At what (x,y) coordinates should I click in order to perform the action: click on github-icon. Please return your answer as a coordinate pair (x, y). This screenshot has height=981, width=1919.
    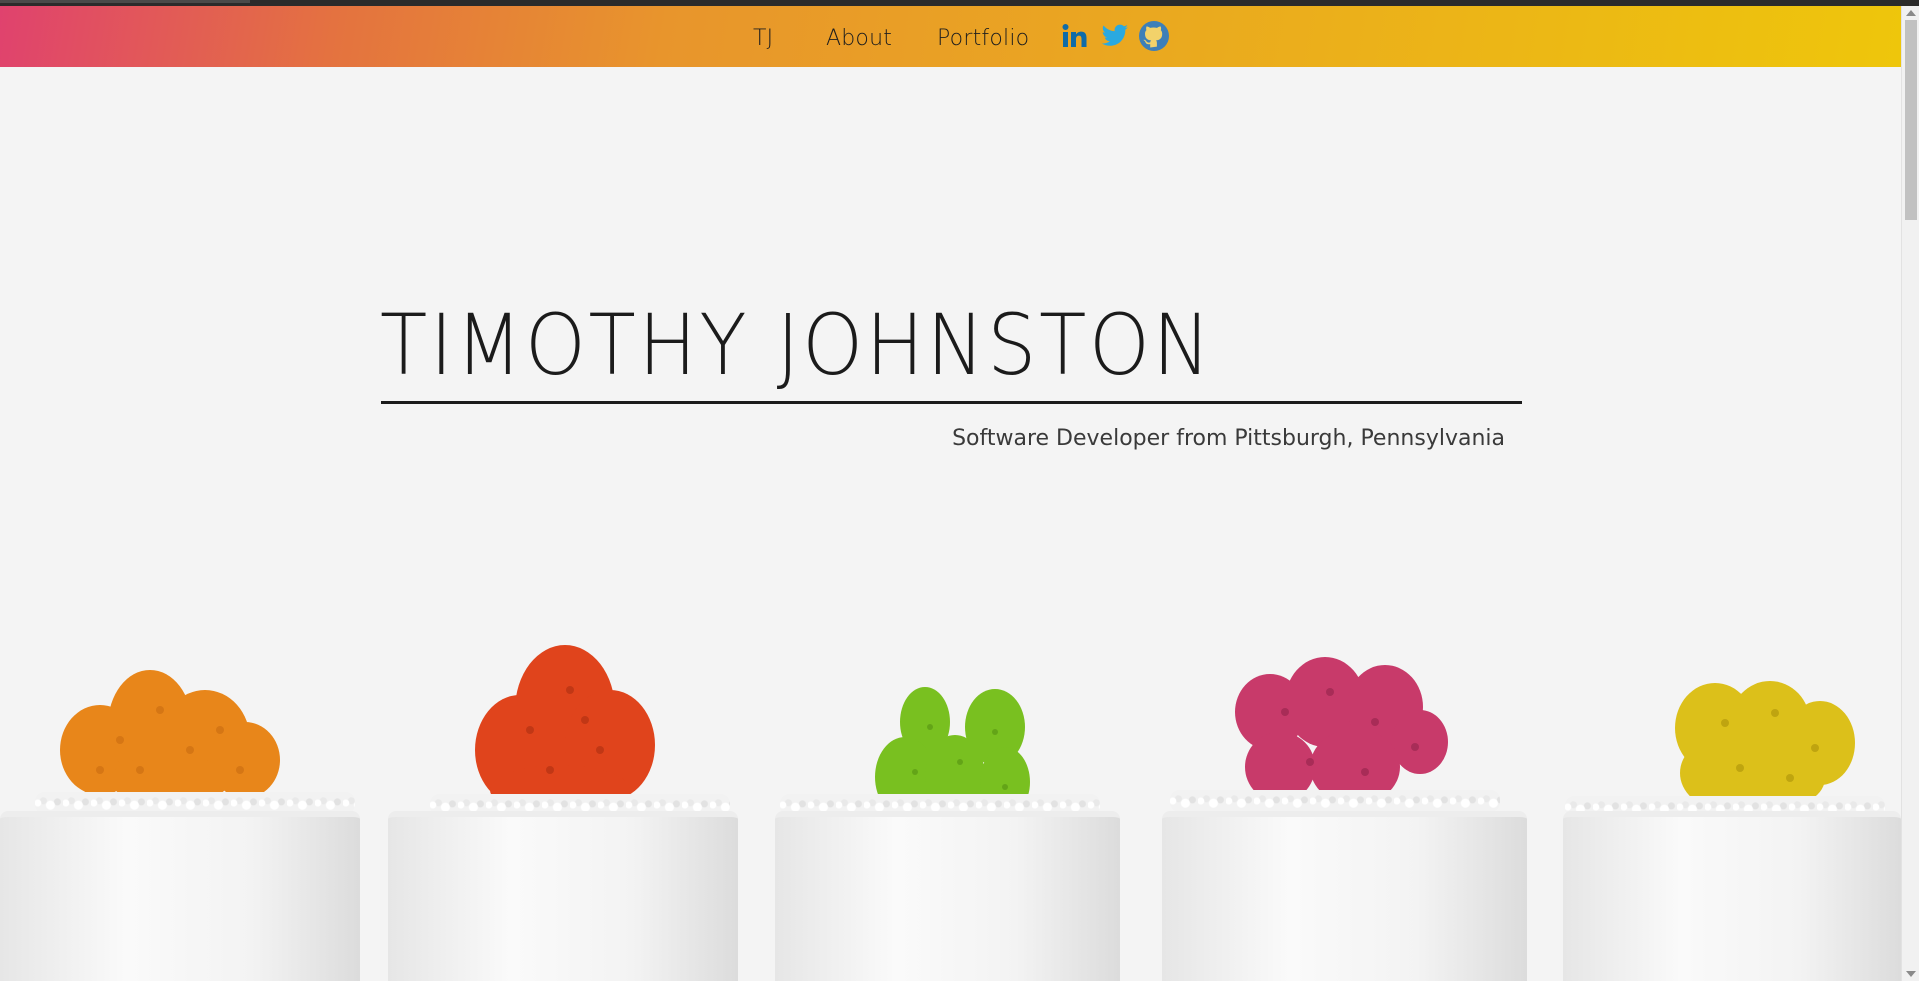
    Looking at the image, I should click on (1154, 36).